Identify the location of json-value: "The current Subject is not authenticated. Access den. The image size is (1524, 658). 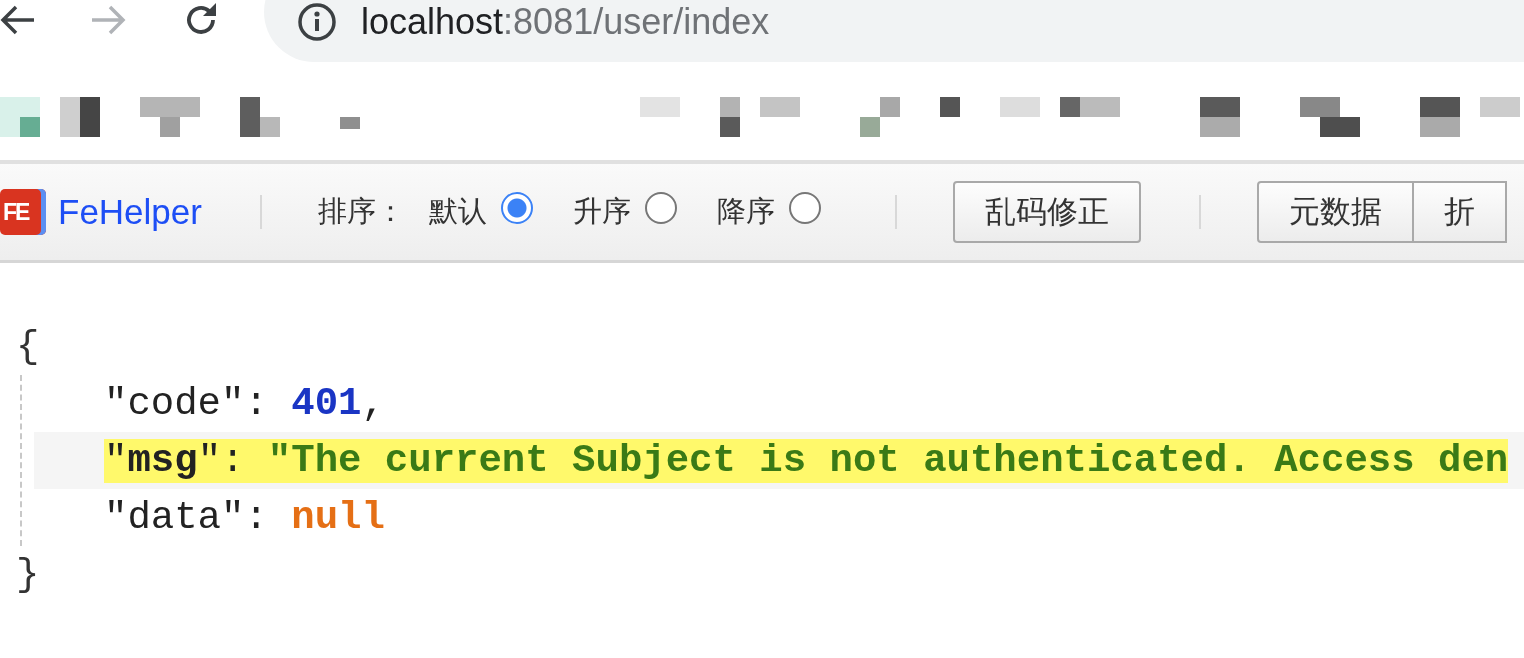
(888, 460).